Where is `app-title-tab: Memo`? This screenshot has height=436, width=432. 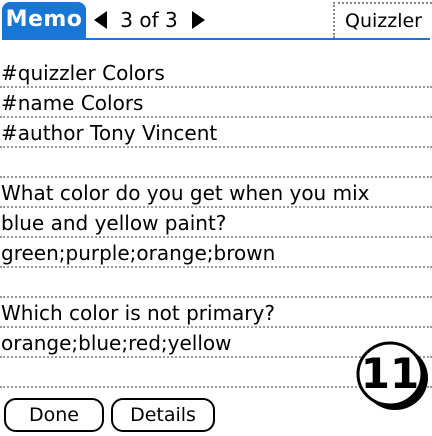 app-title-tab: Memo is located at coordinates (44, 20).